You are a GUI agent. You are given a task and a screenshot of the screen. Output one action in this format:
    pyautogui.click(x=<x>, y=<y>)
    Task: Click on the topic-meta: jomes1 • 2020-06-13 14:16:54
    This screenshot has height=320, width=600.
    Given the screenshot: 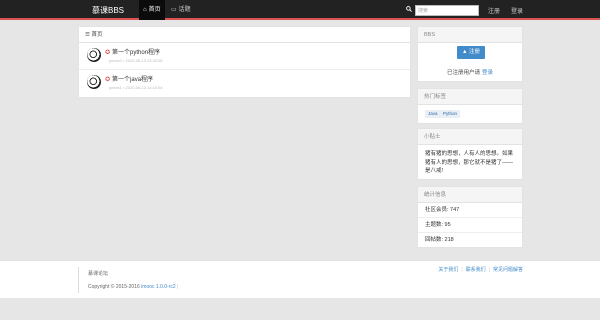 What is the action you would take?
    pyautogui.click(x=136, y=87)
    